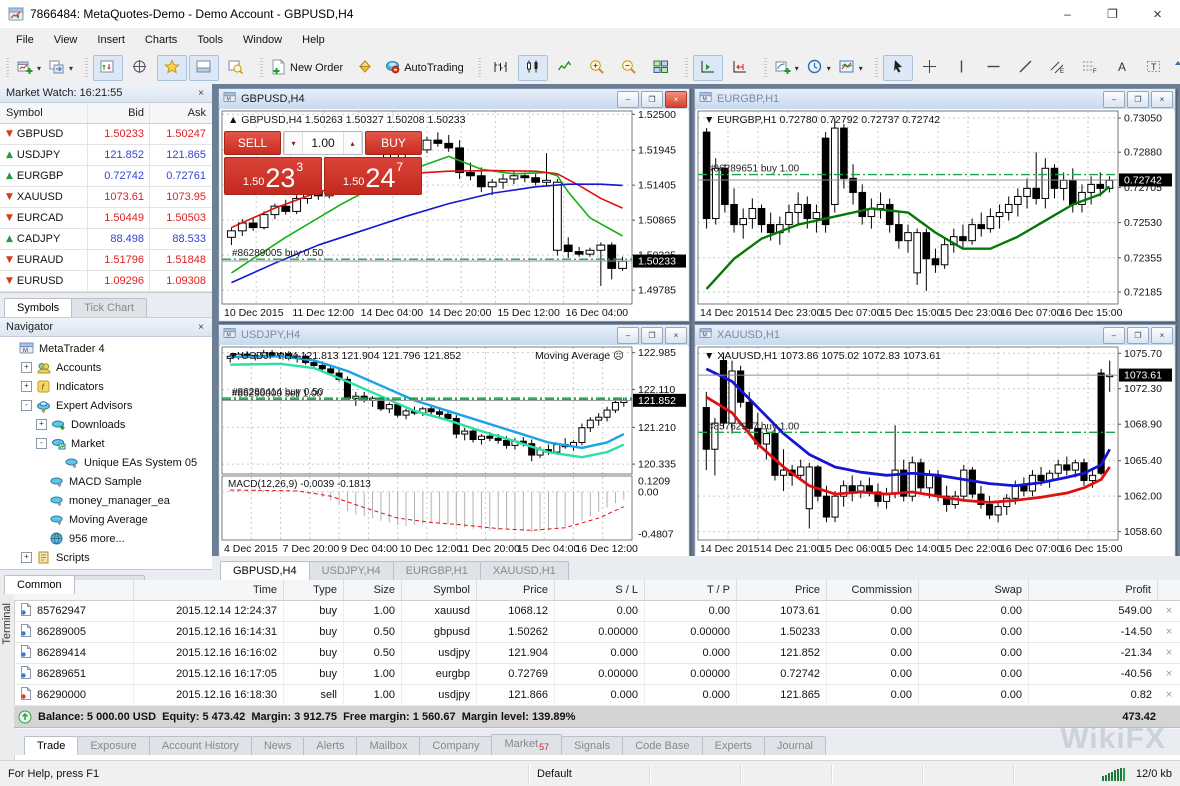  I want to click on navigator-item-indicators: + f Indicators, so click(106, 386).